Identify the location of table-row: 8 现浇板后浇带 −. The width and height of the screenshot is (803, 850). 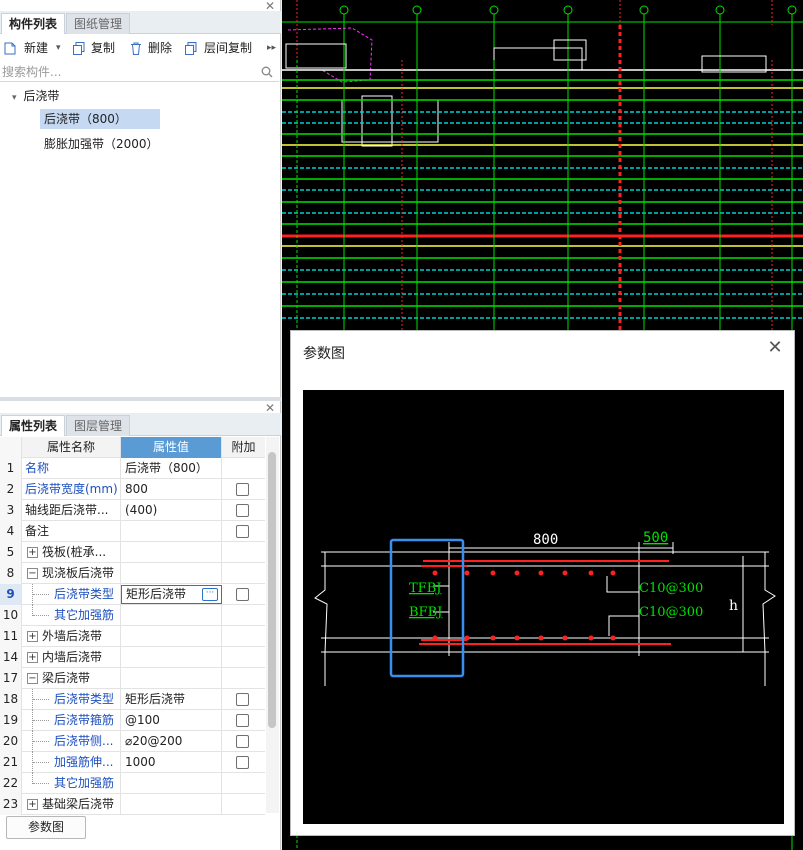
(132, 573).